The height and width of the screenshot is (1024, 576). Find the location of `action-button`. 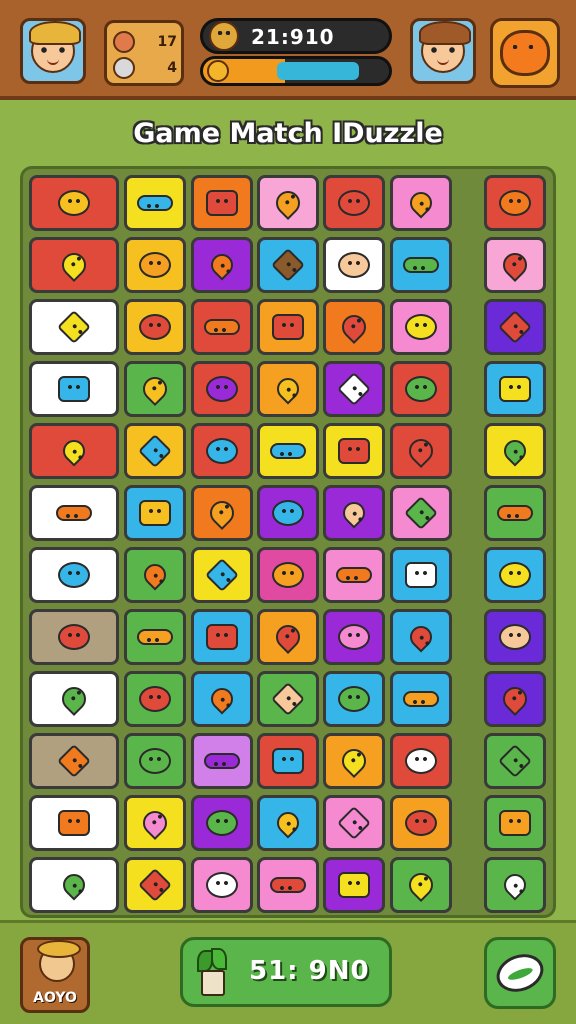

action-button is located at coordinates (520, 973).